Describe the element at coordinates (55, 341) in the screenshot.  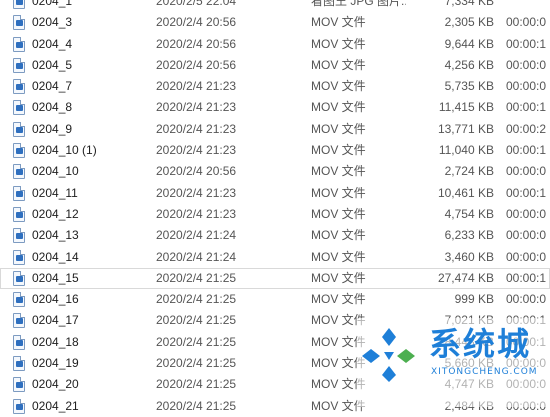
I see `file-name: 0204_18` at that location.